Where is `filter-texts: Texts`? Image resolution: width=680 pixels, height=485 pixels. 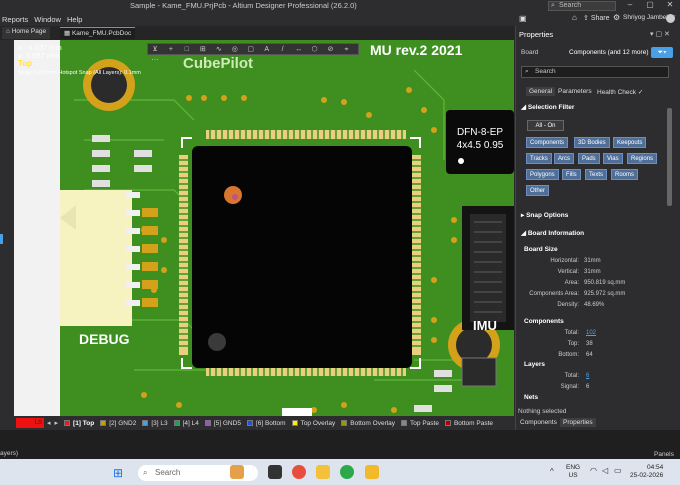 filter-texts: Texts is located at coordinates (596, 174).